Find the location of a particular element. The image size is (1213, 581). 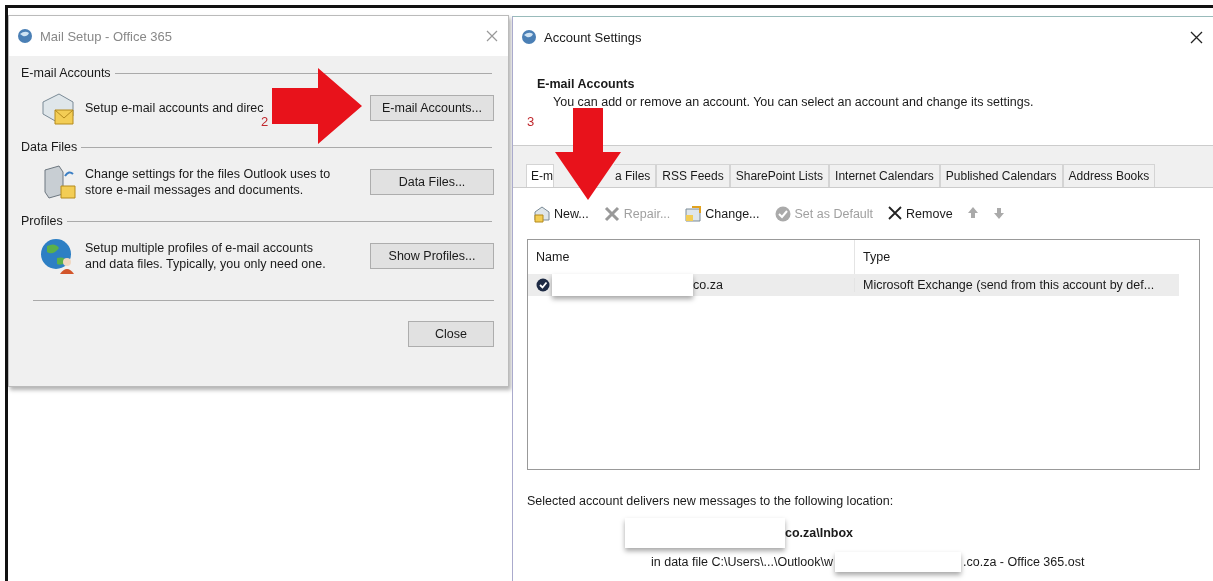

tab: a Files is located at coordinates (635, 175).